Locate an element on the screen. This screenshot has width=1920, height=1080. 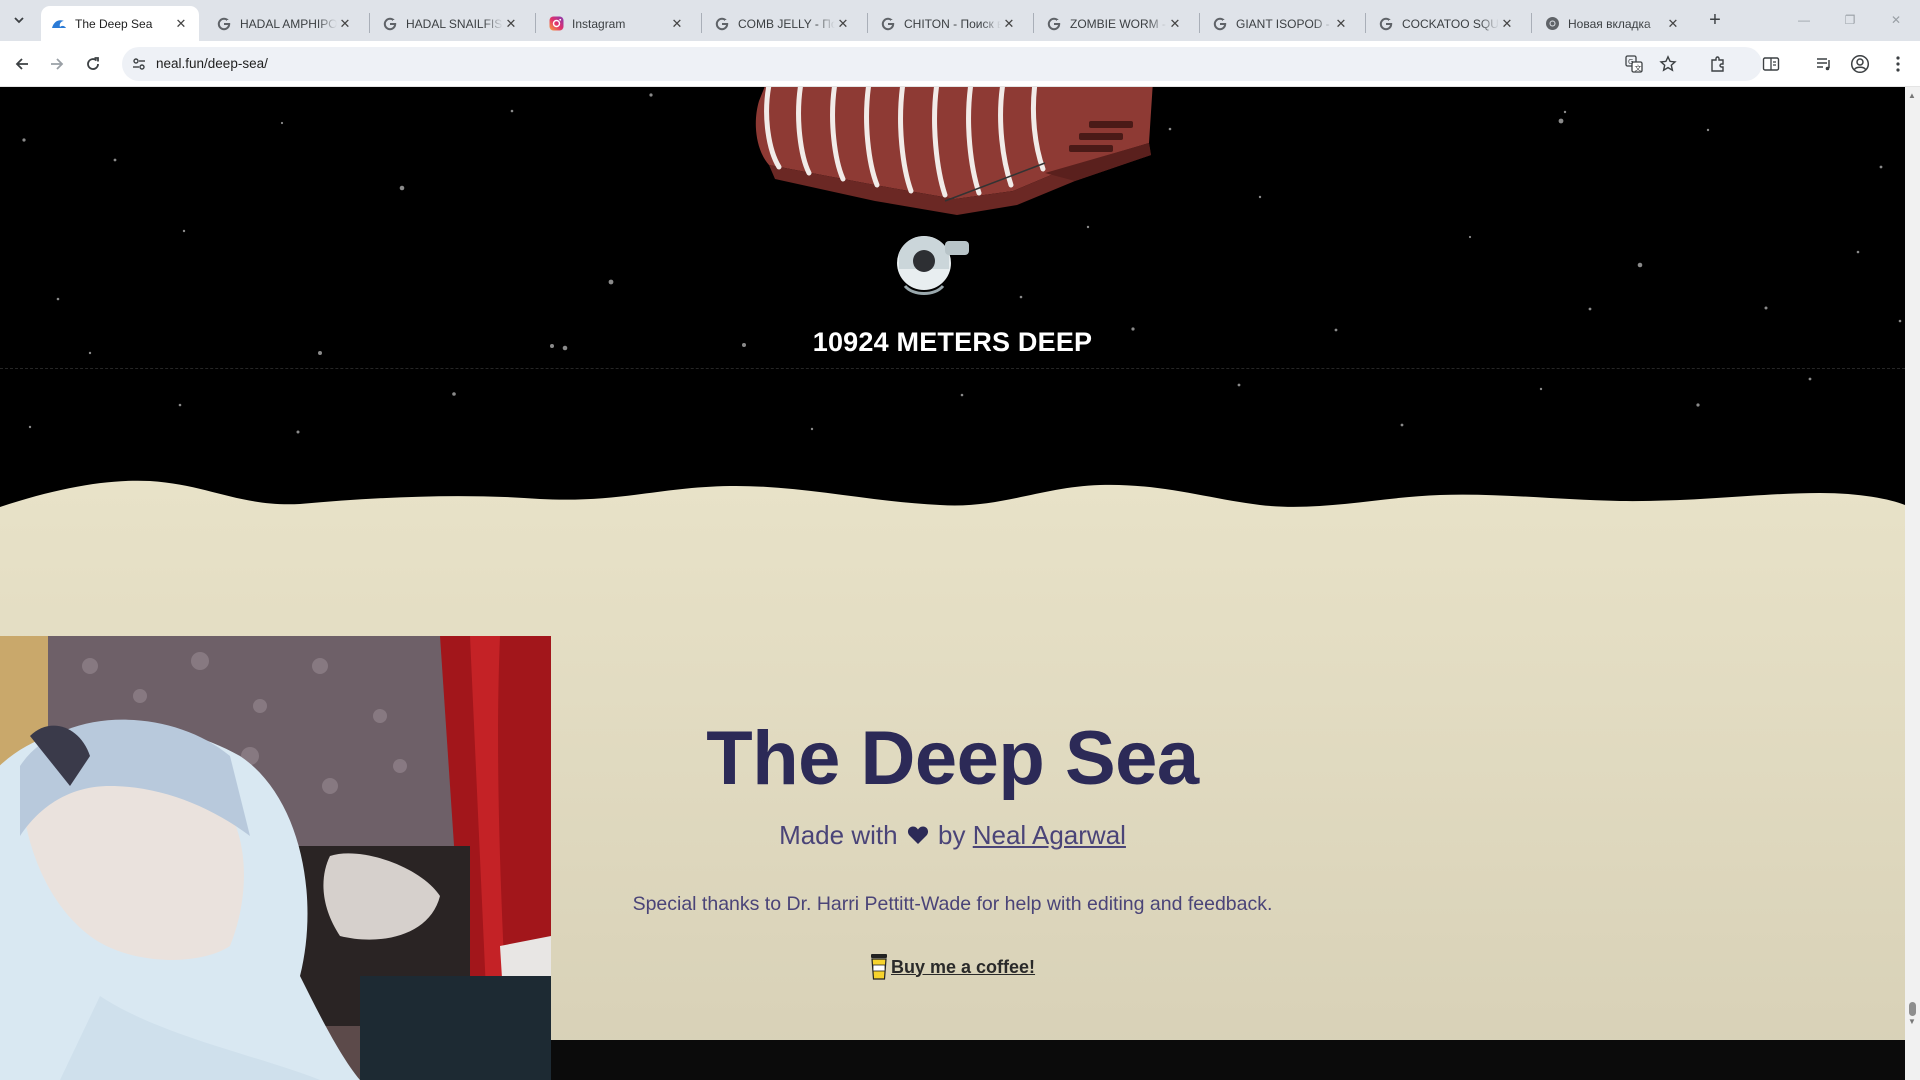
tab-title: Instagram is located at coordinates (599, 23).